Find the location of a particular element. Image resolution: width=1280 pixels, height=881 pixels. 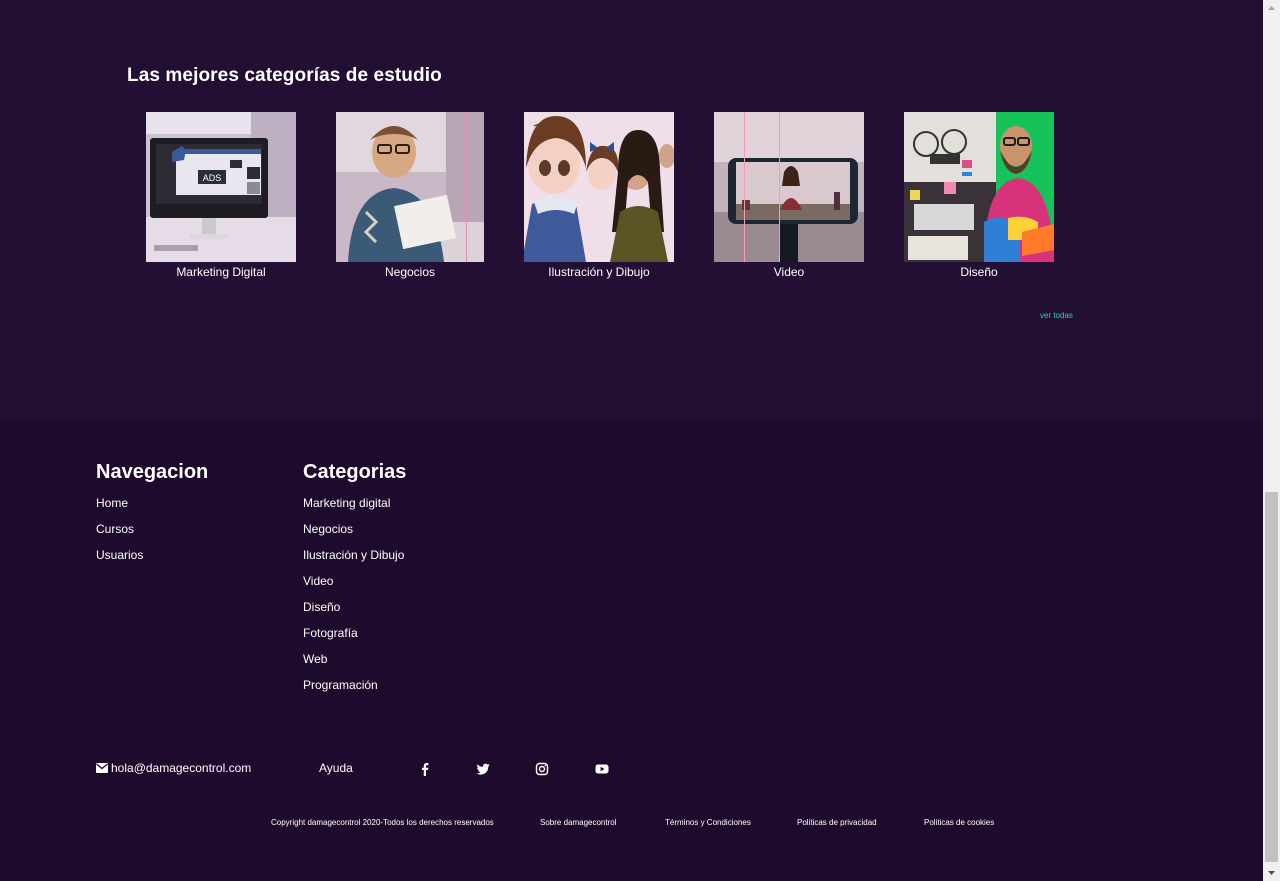

footer-category-programacion: Programación is located at coordinates (354, 690).